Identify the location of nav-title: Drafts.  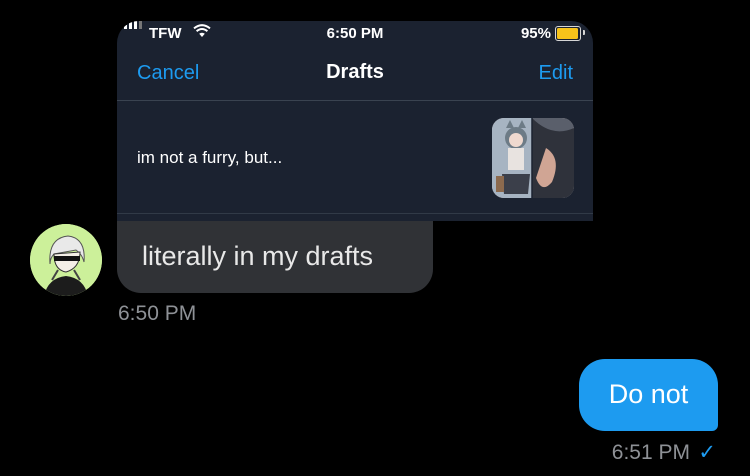
(355, 72).